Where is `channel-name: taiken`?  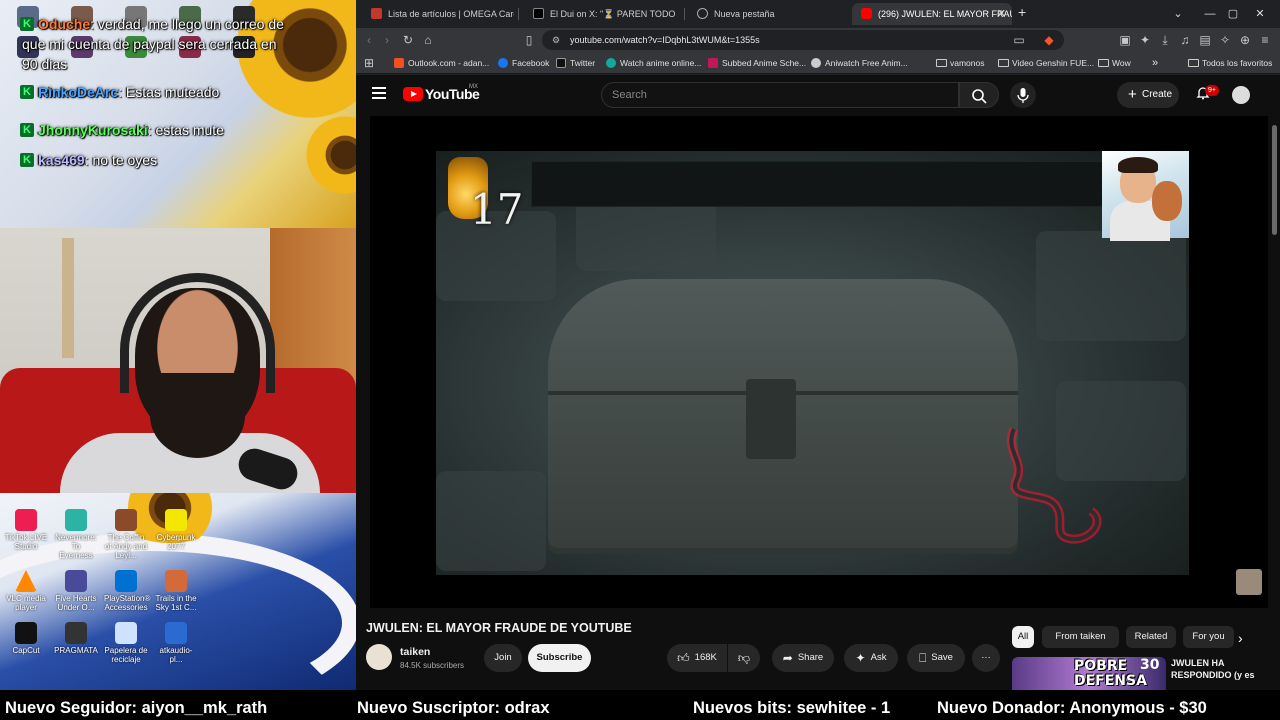
channel-name: taiken is located at coordinates (415, 652).